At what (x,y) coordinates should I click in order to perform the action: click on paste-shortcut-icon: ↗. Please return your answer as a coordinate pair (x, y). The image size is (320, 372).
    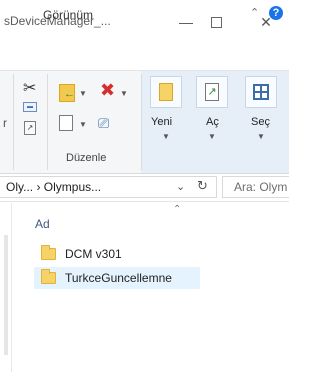
    Looking at the image, I should click on (30, 128).